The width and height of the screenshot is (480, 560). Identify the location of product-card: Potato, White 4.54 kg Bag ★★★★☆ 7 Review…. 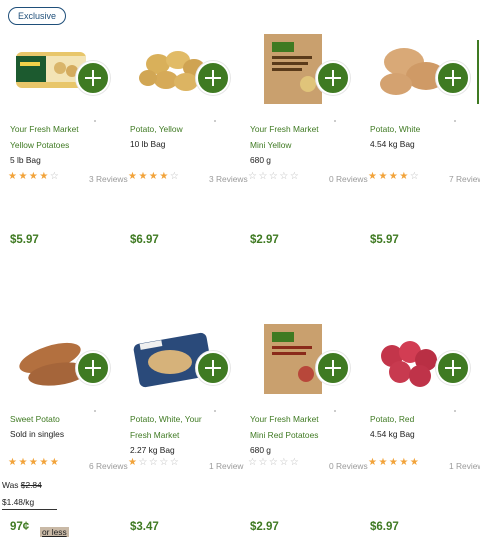
(424, 135).